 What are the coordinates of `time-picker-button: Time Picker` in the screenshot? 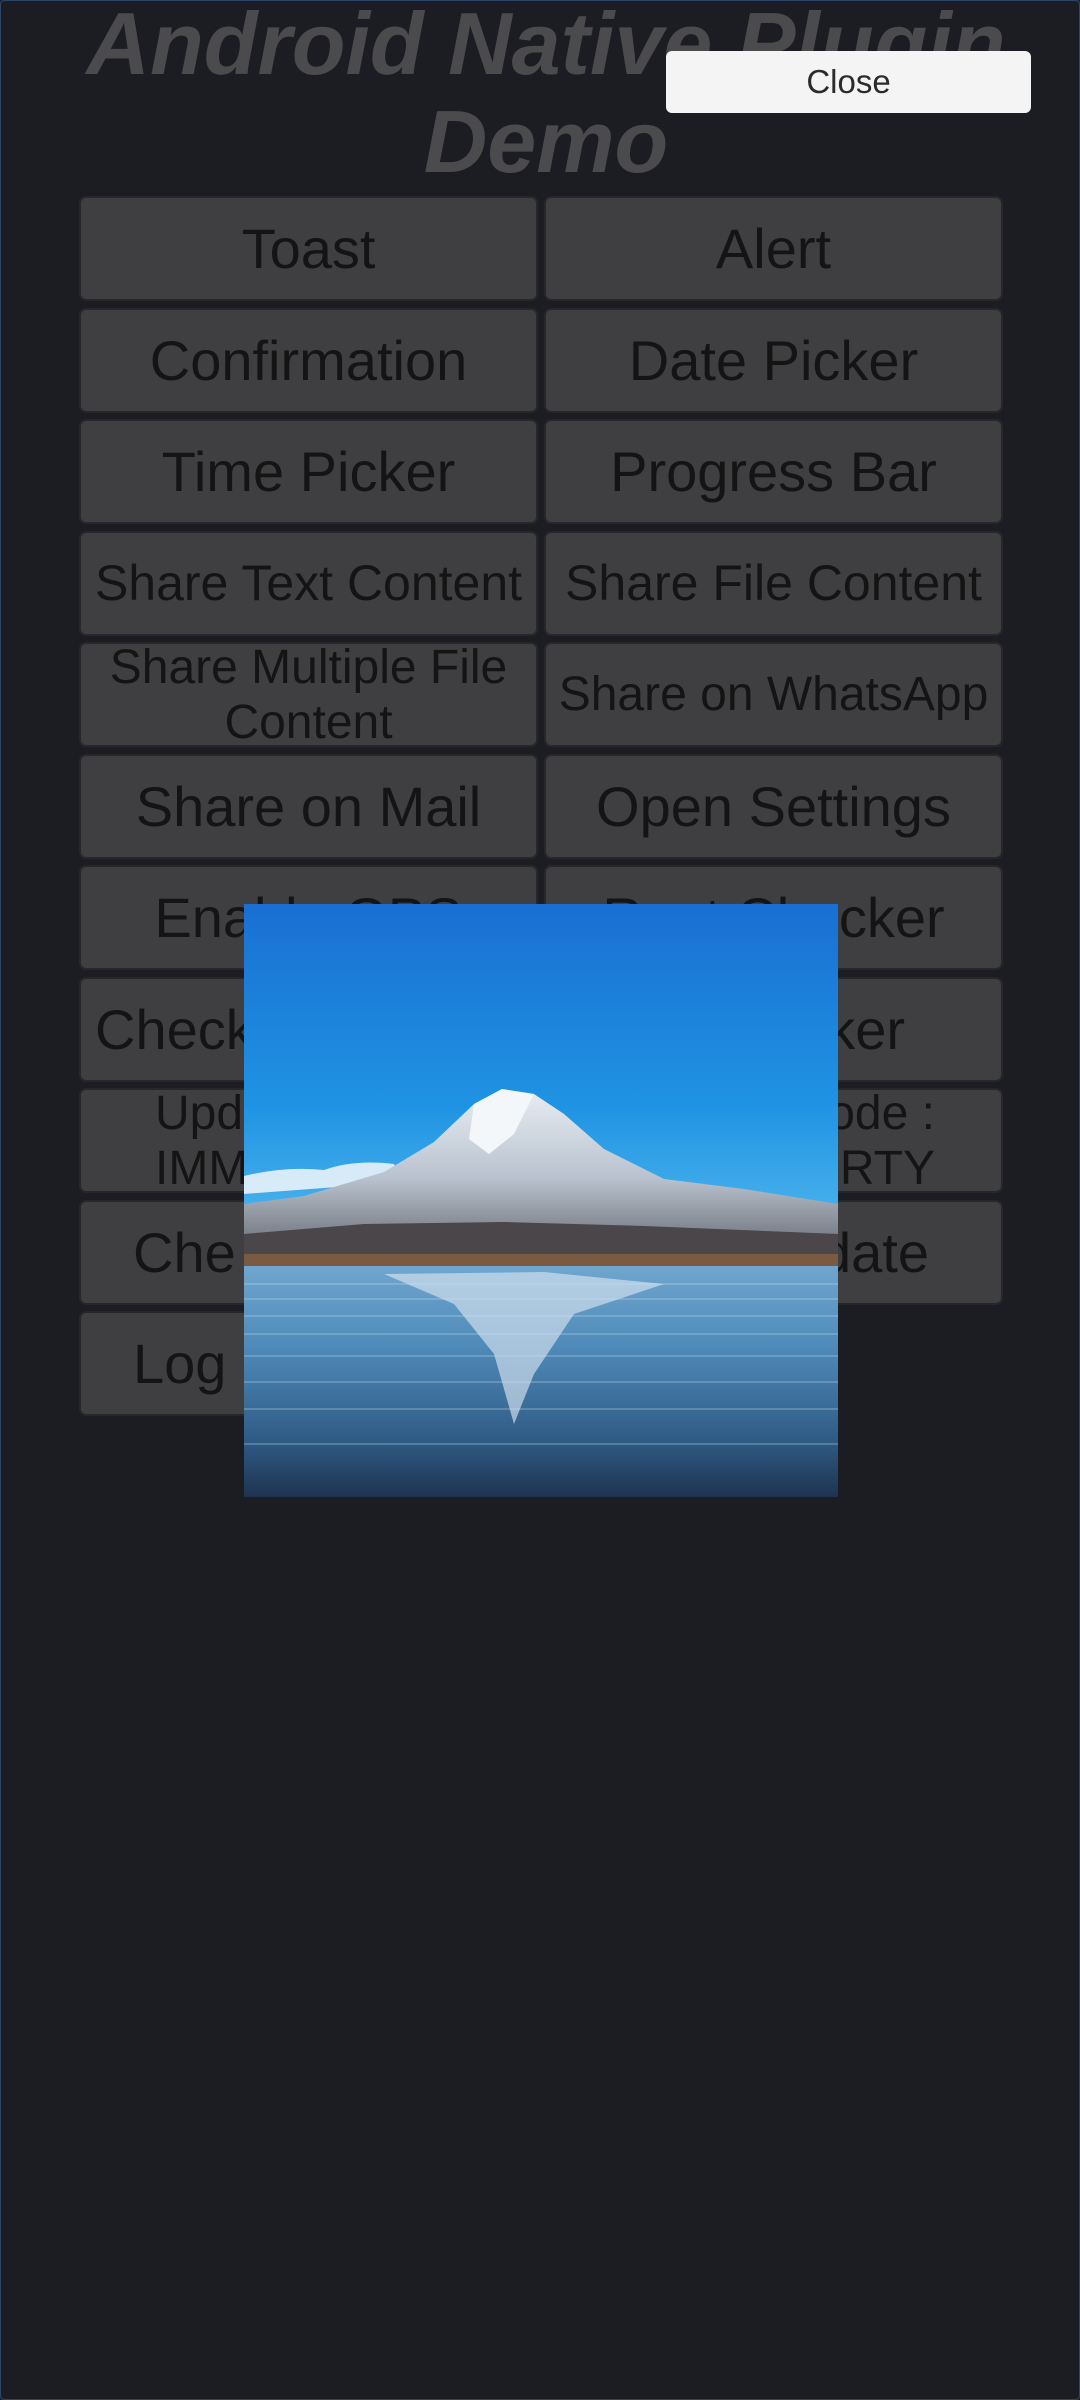 It's located at (308, 471).